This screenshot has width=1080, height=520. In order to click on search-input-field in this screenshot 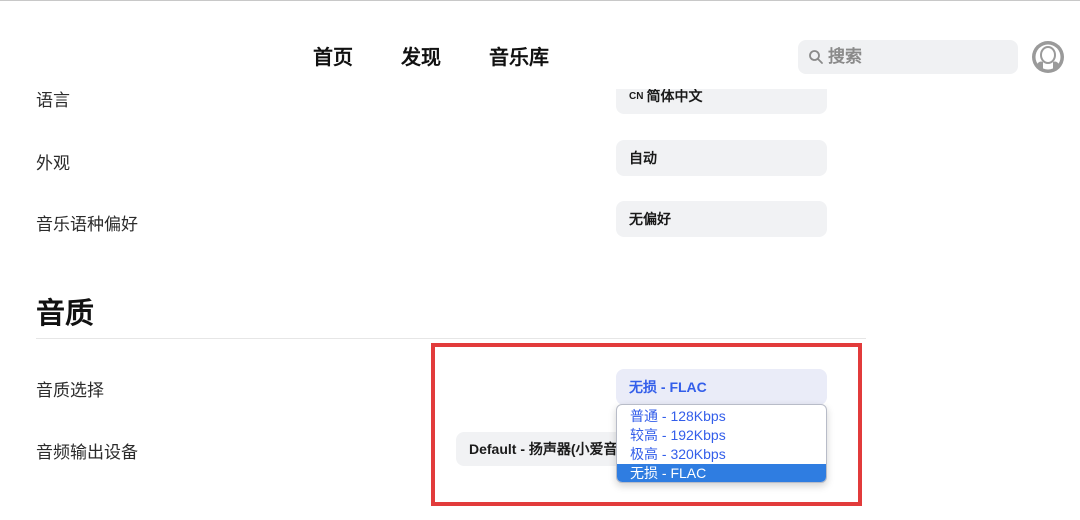, I will do `click(913, 57)`.